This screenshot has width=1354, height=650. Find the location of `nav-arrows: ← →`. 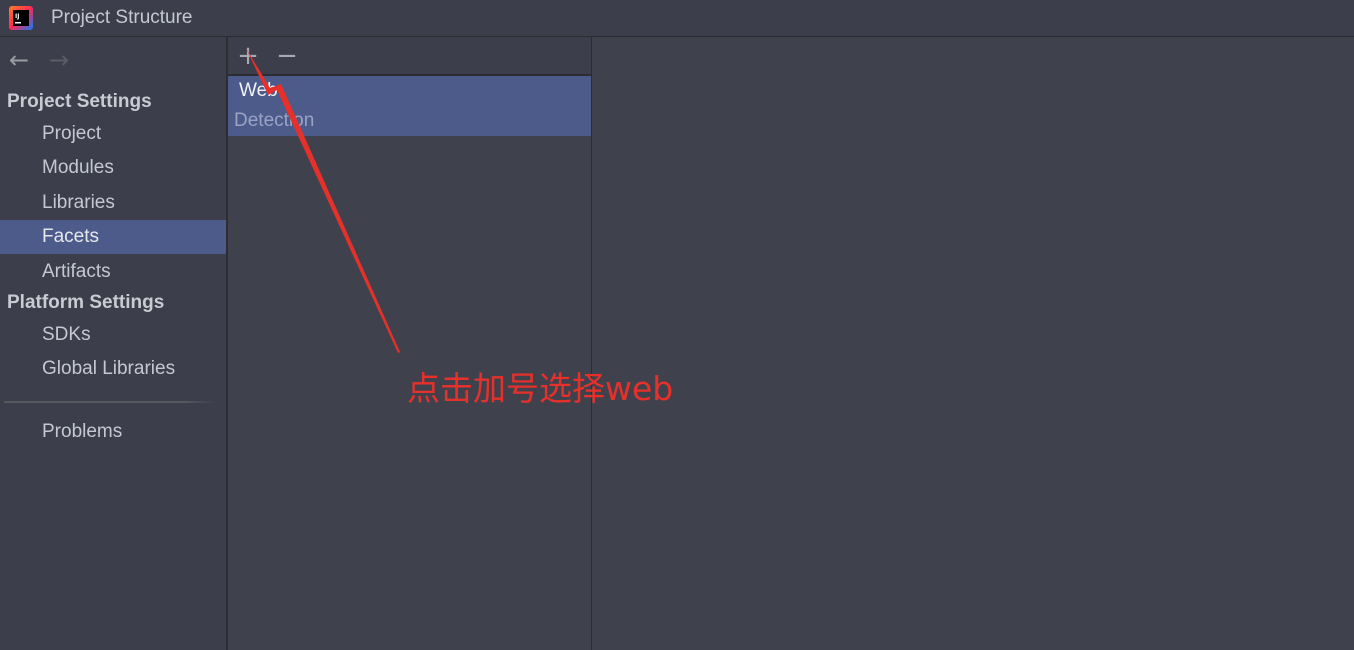

nav-arrows: ← → is located at coordinates (39, 60).